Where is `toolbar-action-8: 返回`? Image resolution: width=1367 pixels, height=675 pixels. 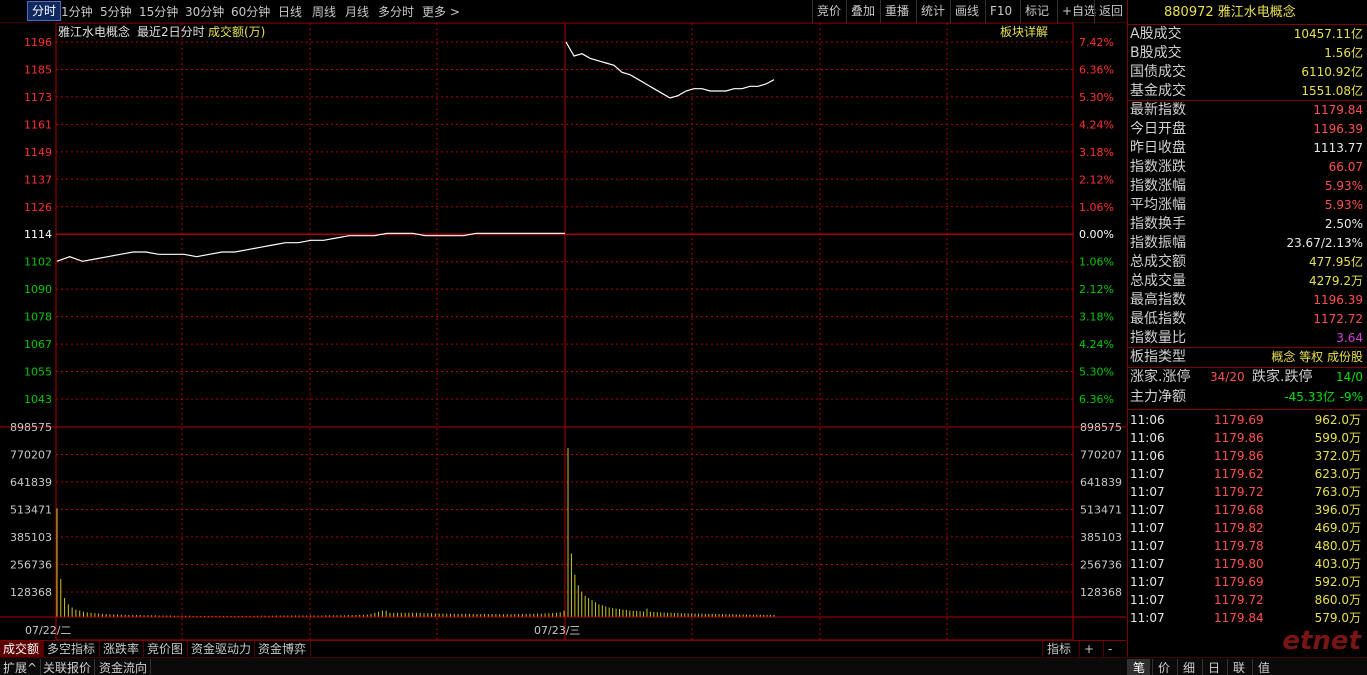
toolbar-action-8: 返回 is located at coordinates (1110, 11).